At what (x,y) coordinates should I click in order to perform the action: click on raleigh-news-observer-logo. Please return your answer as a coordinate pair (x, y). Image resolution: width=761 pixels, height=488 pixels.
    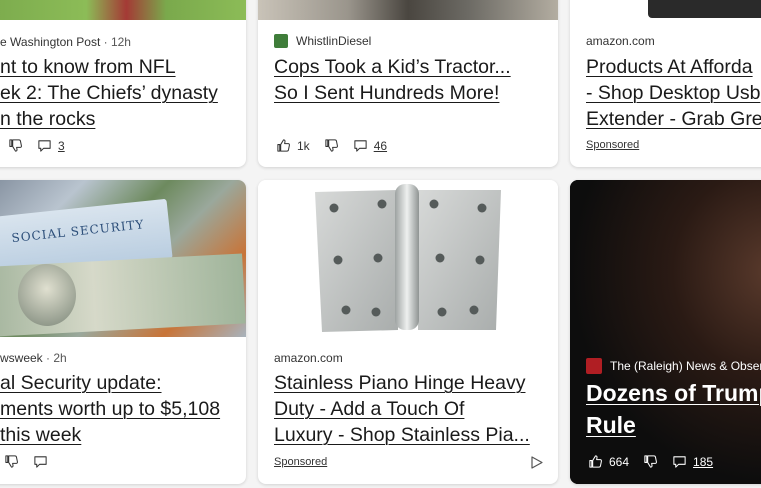
    Looking at the image, I should click on (594, 366).